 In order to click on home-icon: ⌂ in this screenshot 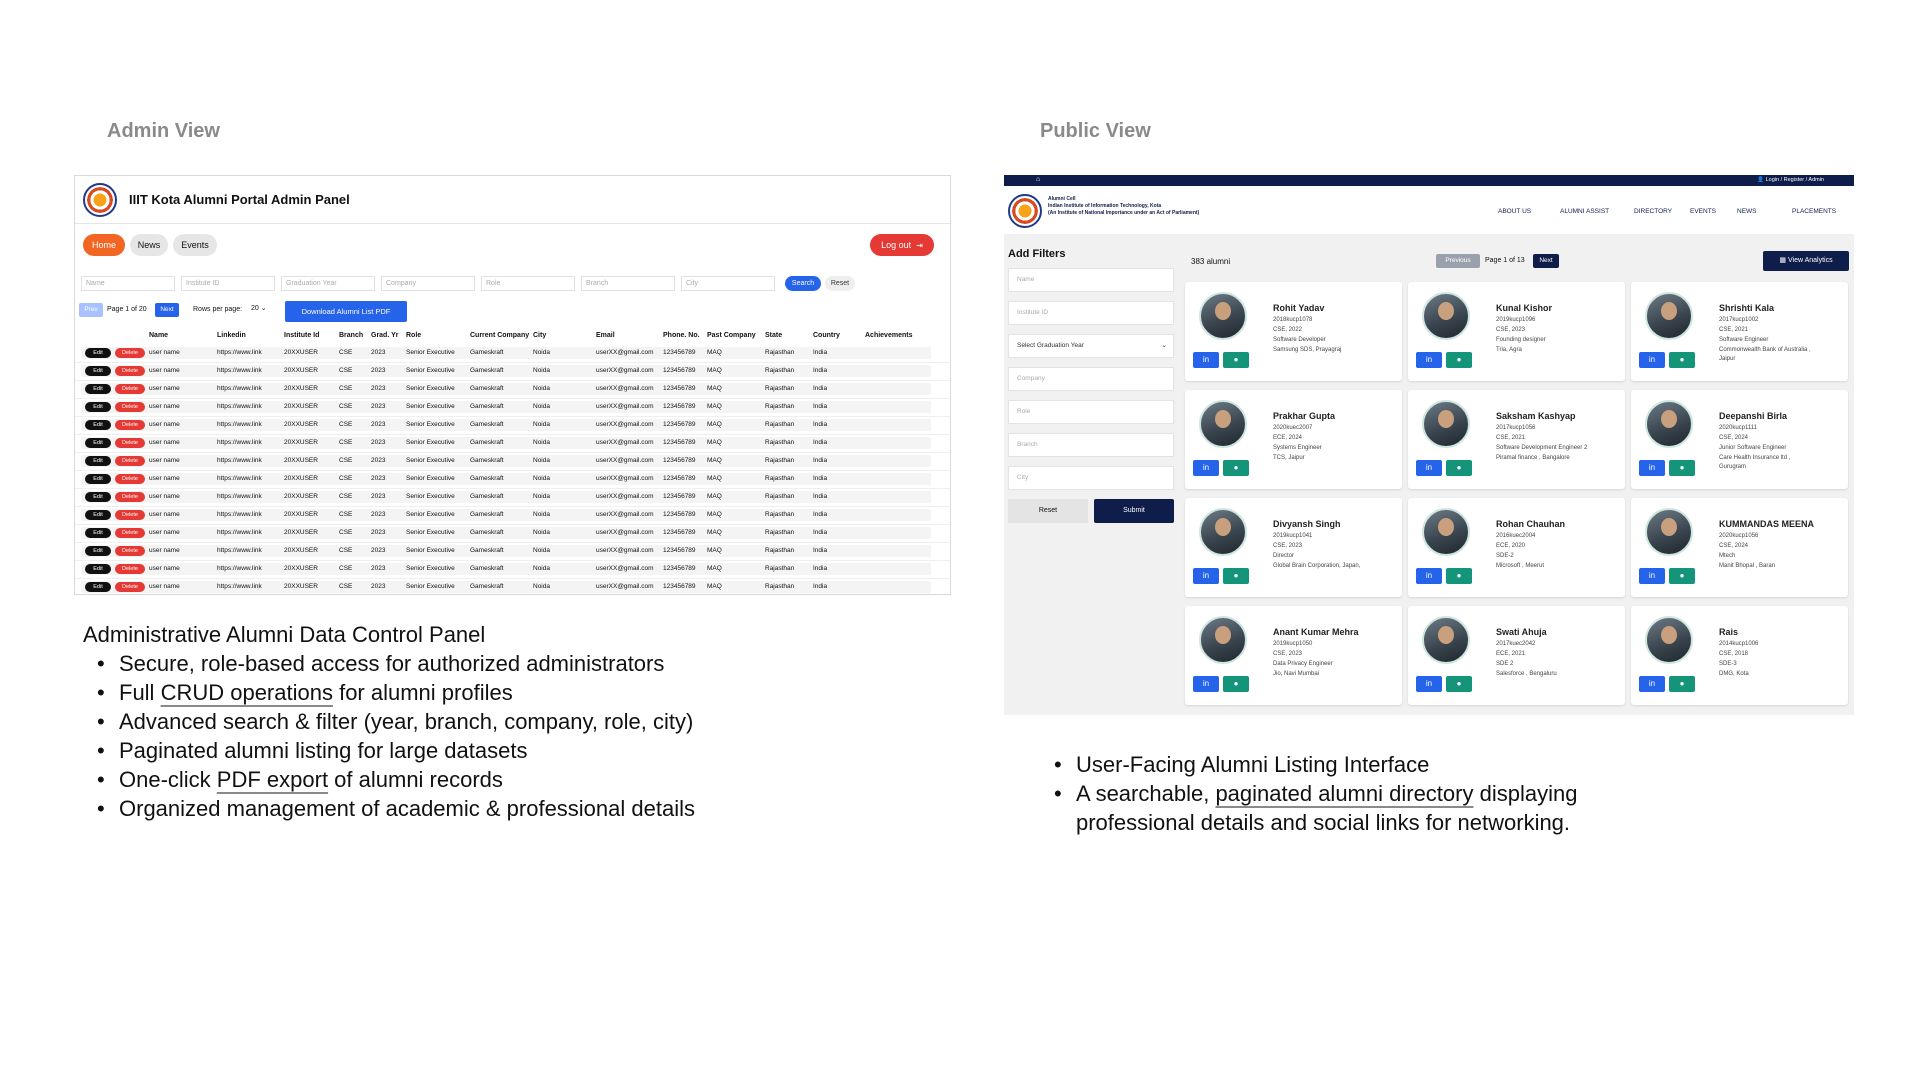, I will do `click(1038, 179)`.